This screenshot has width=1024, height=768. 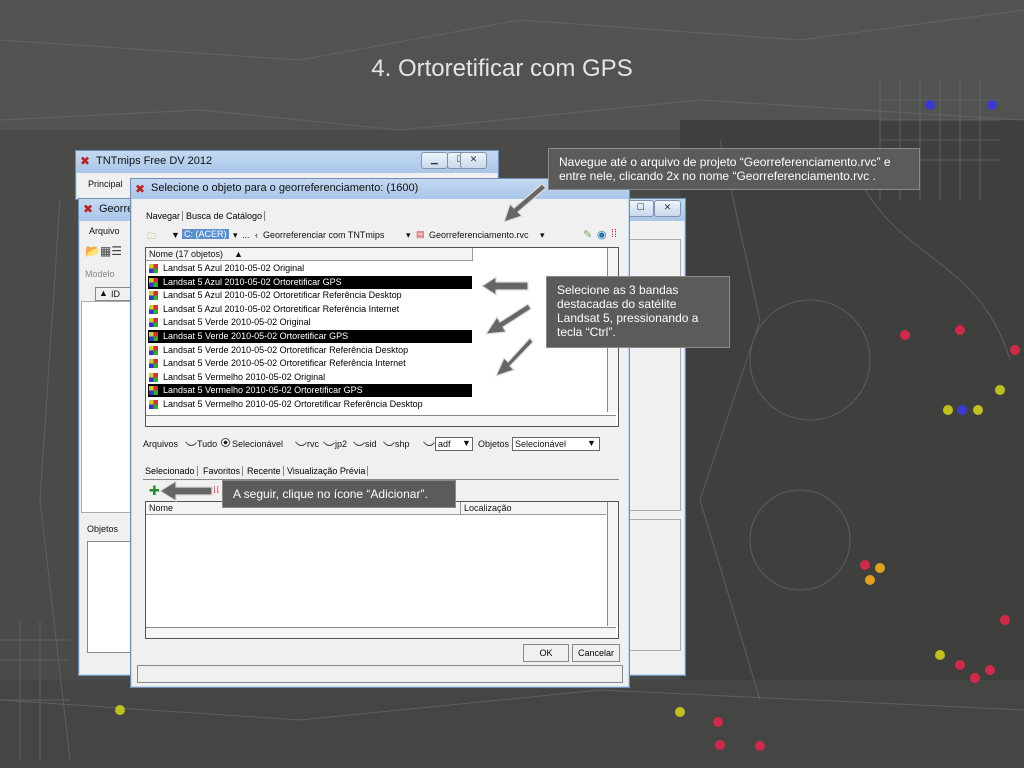 I want to click on objetos-label: Objetos, so click(x=494, y=444).